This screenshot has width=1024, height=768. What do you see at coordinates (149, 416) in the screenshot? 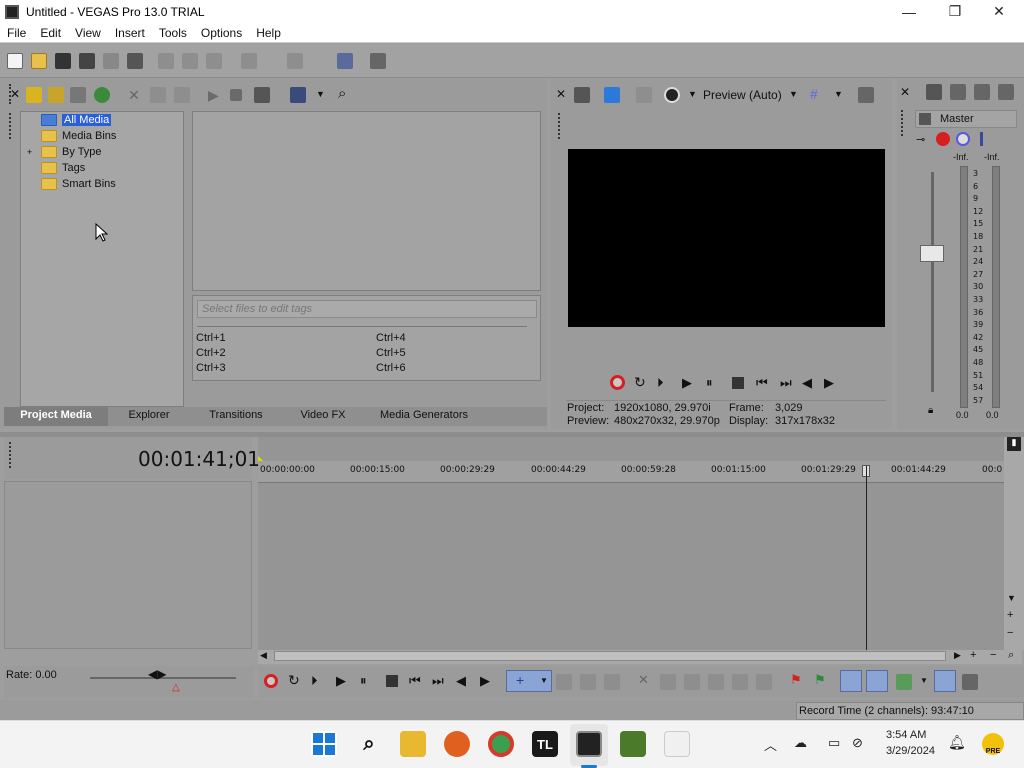
I see `tab-explorer: Explorer` at bounding box center [149, 416].